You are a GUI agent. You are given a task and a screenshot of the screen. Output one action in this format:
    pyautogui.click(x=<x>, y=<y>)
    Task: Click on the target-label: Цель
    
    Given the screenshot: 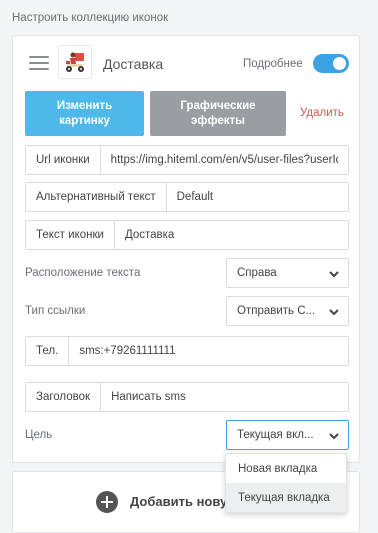 What is the action you would take?
    pyautogui.click(x=39, y=435)
    